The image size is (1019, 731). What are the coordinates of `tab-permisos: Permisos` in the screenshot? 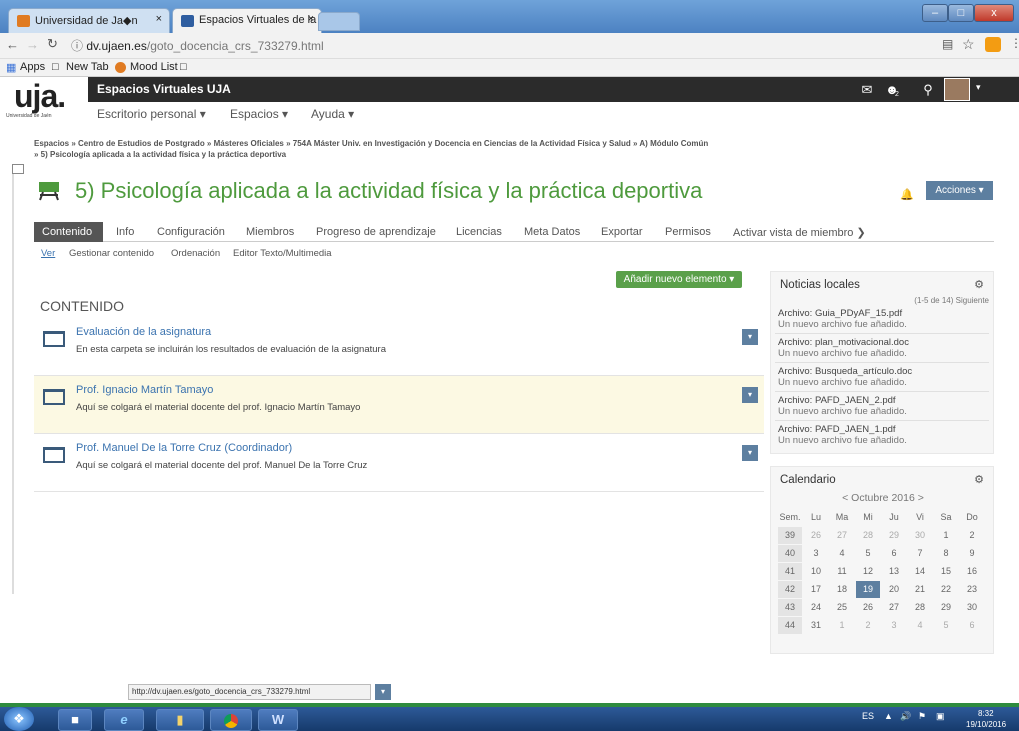 It's located at (688, 232).